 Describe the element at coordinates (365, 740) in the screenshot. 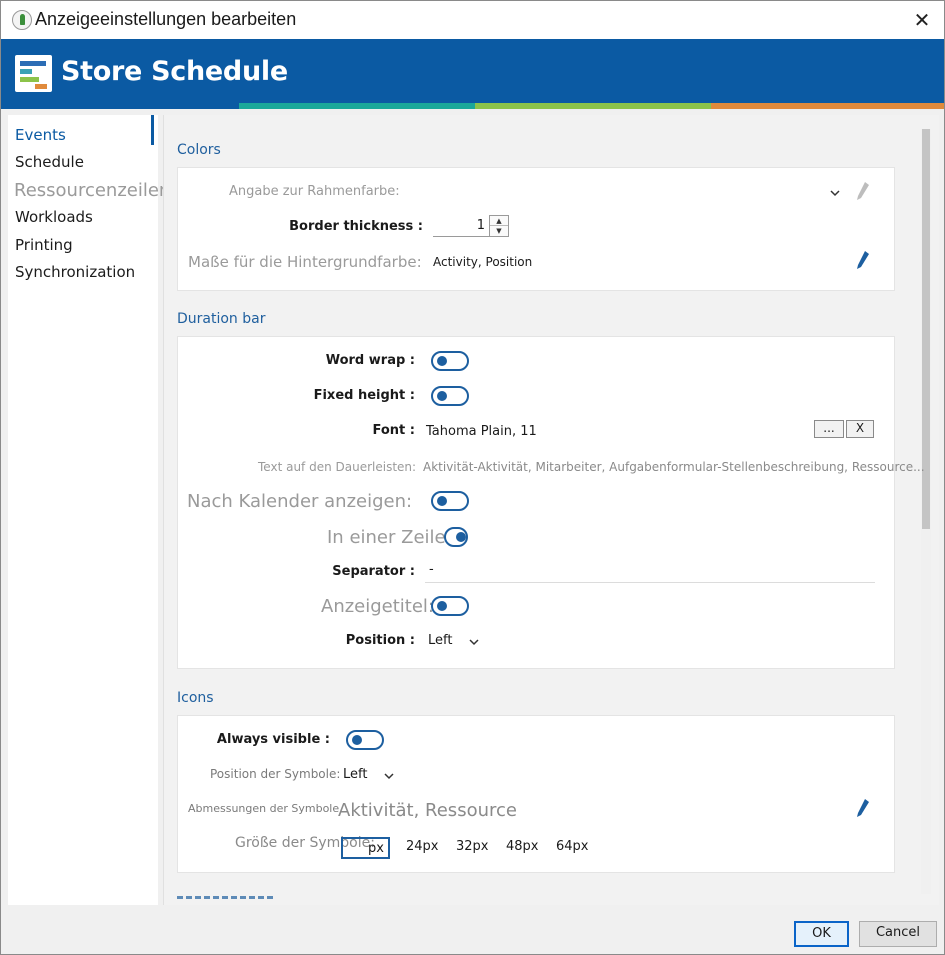

I see `always-visible-toggle` at that location.